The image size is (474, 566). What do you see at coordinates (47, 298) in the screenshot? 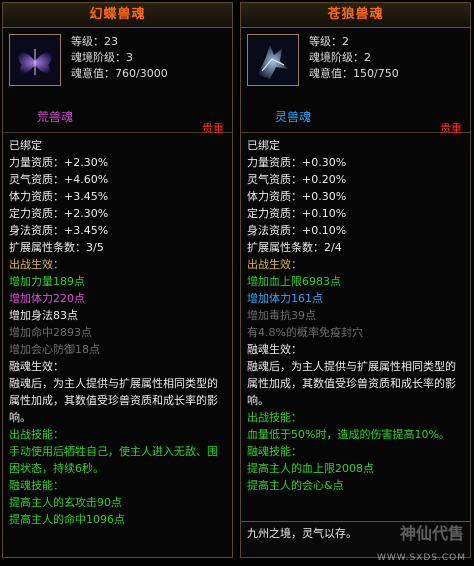
I see `attribute-line: 增加体力220点` at bounding box center [47, 298].